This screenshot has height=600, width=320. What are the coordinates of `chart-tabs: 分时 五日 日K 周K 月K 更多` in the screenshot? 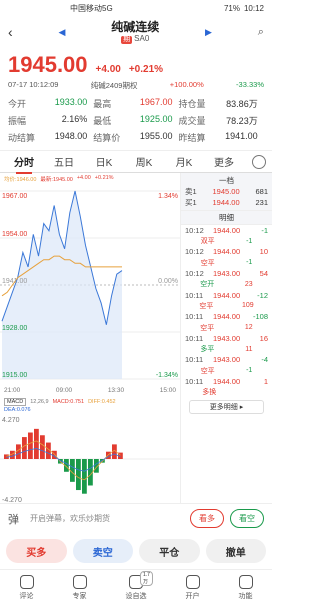 It's located at (136, 162).